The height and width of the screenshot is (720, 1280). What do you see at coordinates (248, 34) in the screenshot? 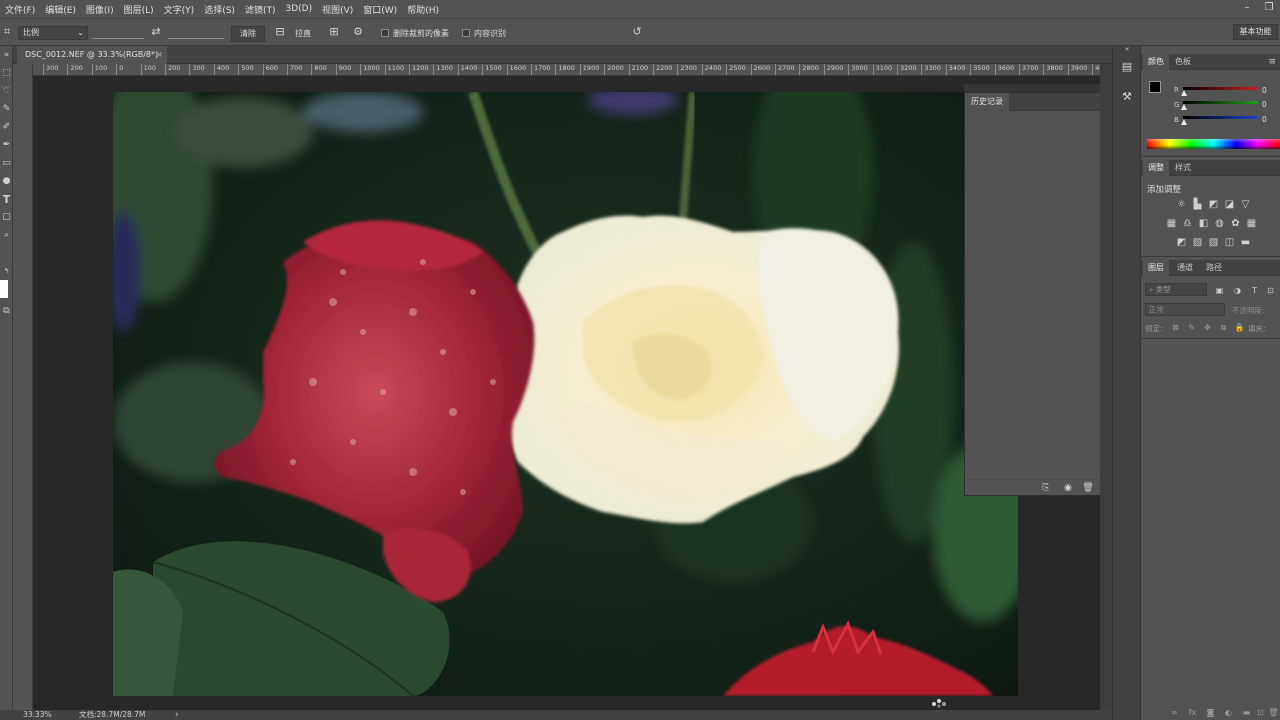
I see `clear-button: 清除` at bounding box center [248, 34].